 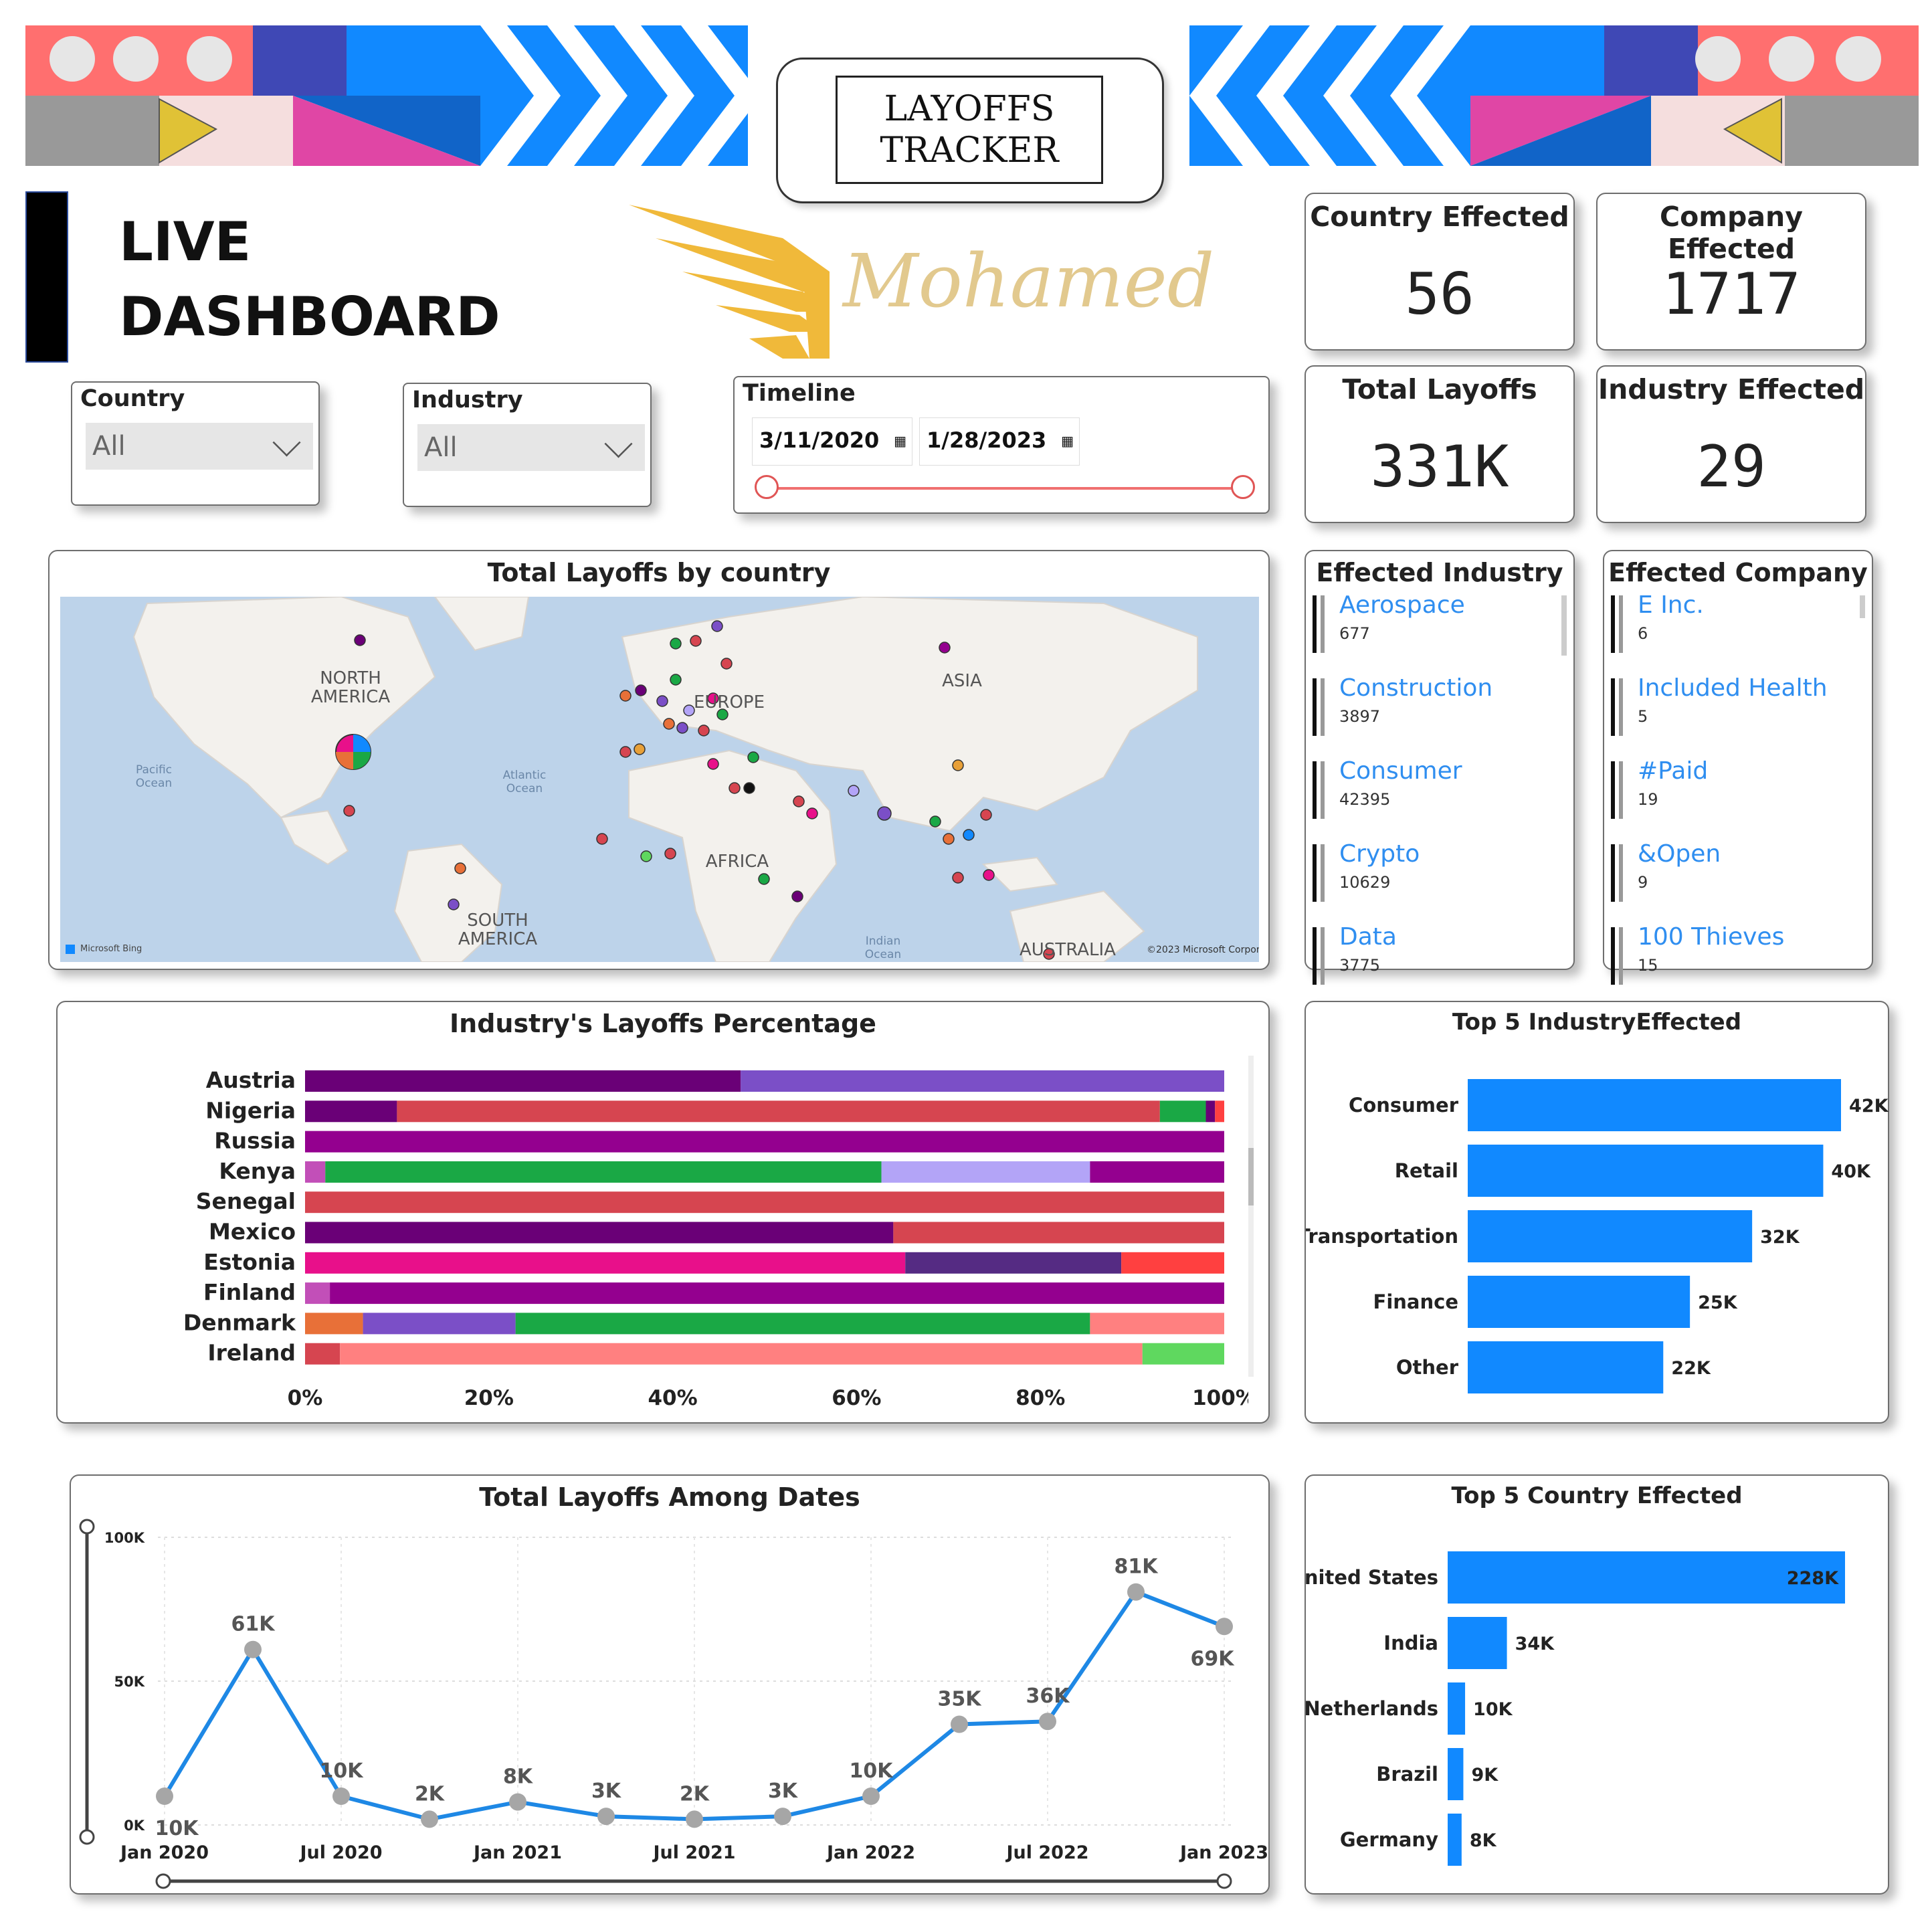 What do you see at coordinates (255, 1141) in the screenshot?
I see `category-label: Russia` at bounding box center [255, 1141].